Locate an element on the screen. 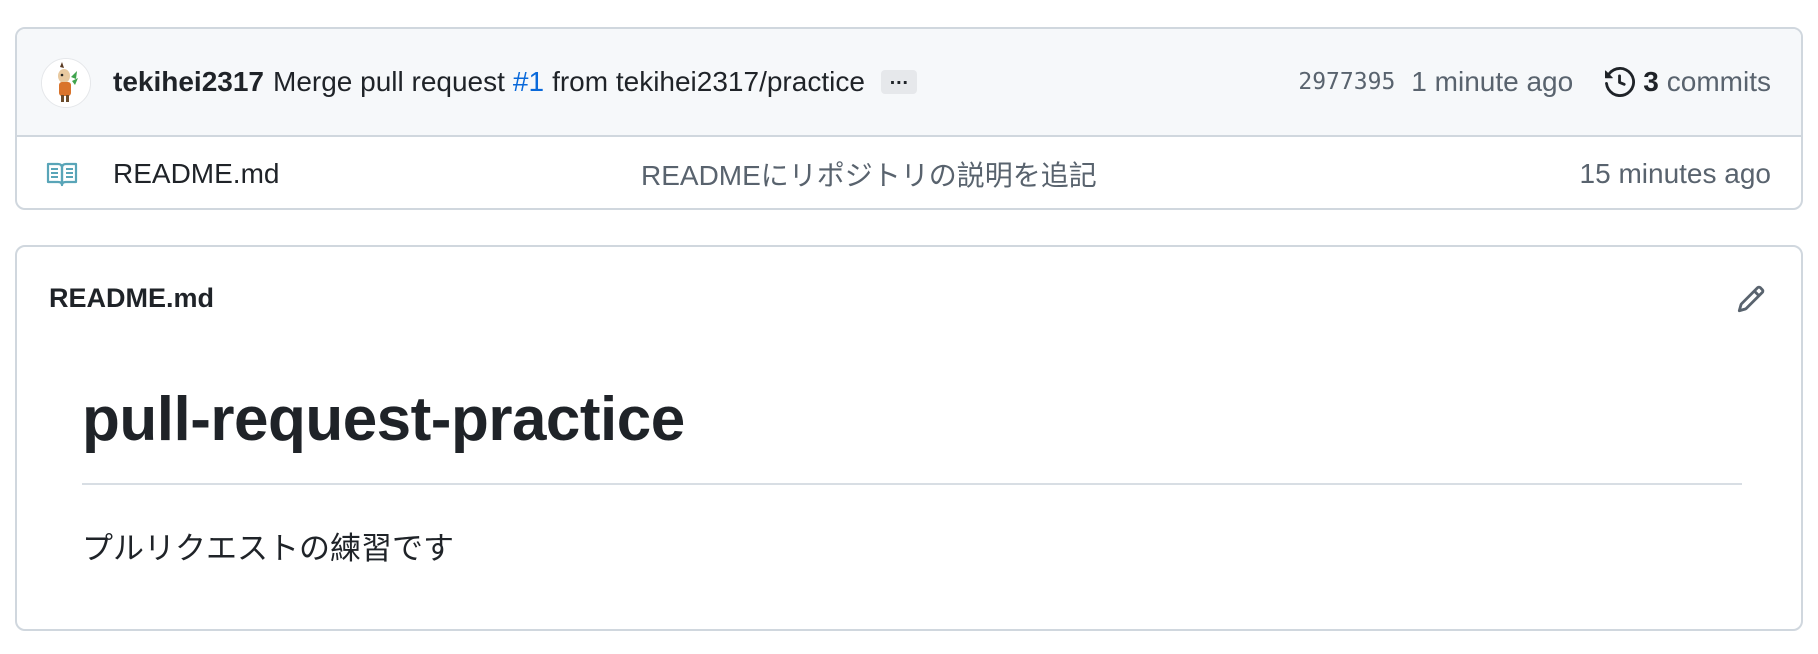 This screenshot has width=1818, height=654. file-commit-message-link: READMEにリポジトリの説明を追記 is located at coordinates (869, 172).